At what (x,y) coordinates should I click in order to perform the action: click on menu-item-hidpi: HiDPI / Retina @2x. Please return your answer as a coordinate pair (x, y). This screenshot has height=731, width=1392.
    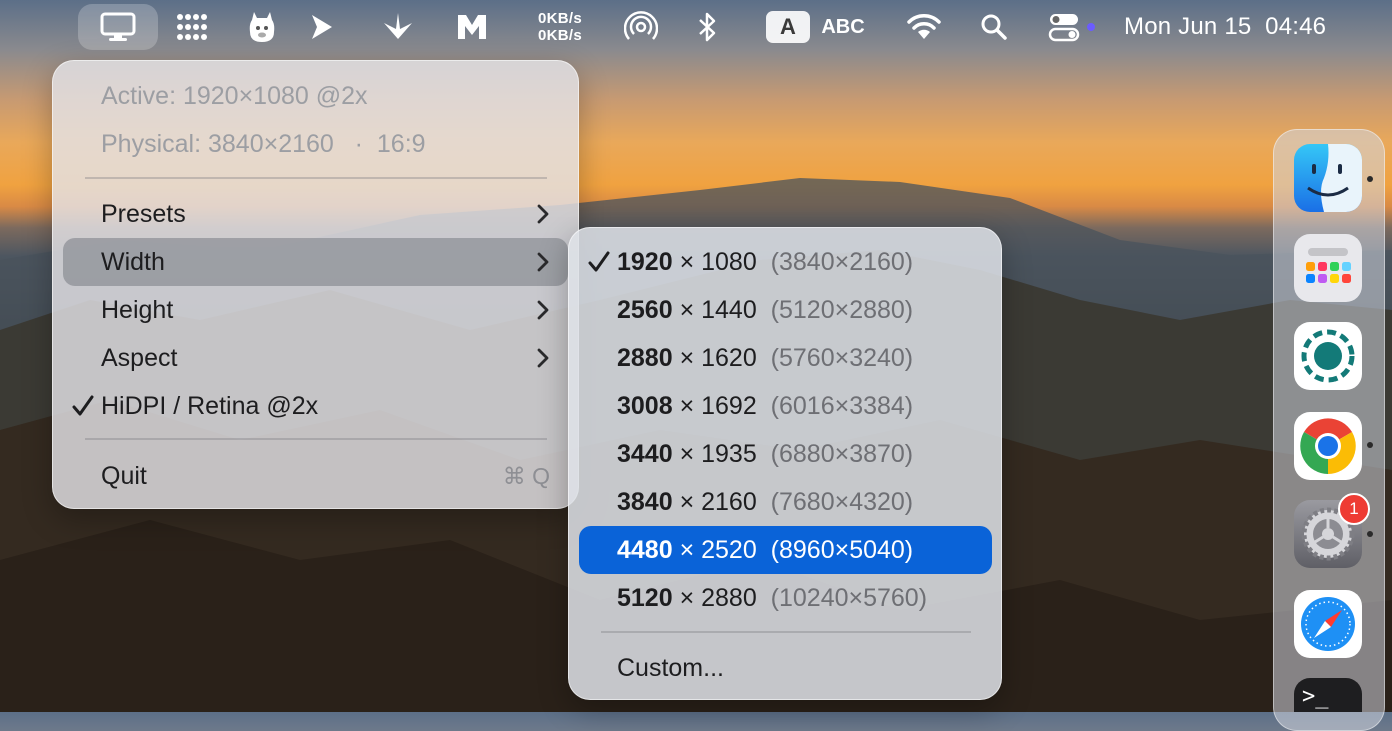
    Looking at the image, I should click on (315, 406).